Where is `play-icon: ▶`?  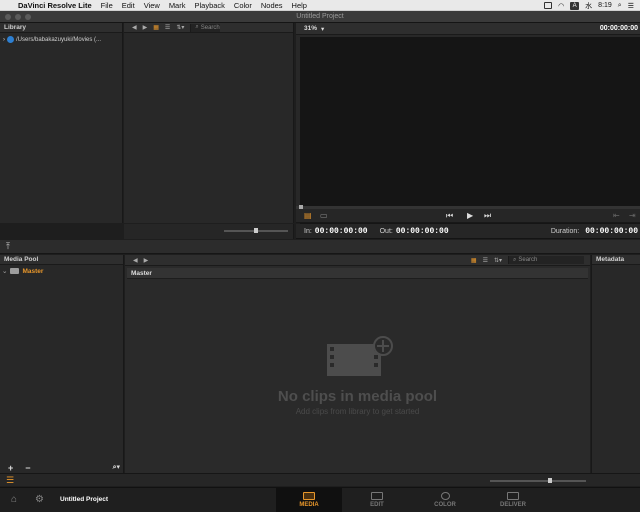 play-icon: ▶ is located at coordinates (470, 215).